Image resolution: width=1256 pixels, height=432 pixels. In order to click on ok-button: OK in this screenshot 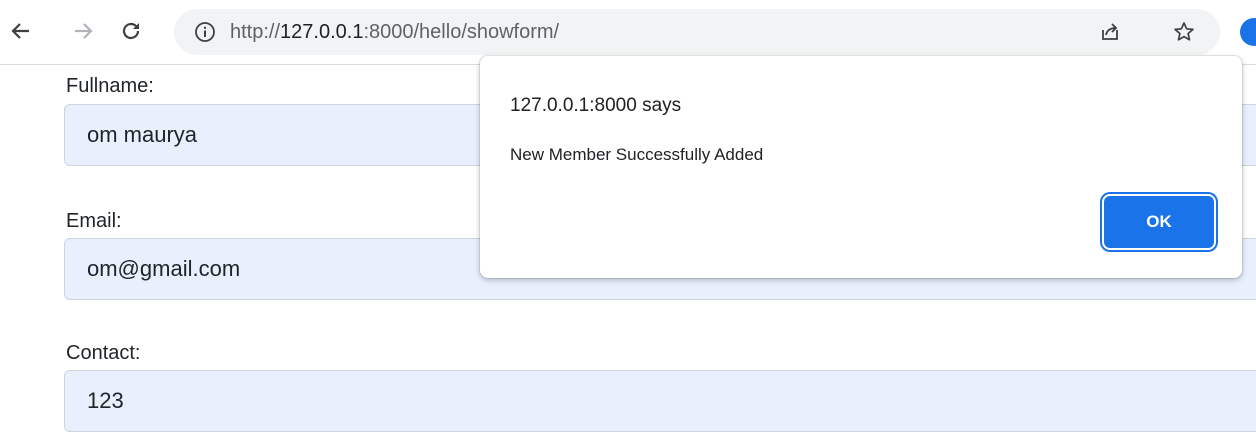, I will do `click(1159, 222)`.